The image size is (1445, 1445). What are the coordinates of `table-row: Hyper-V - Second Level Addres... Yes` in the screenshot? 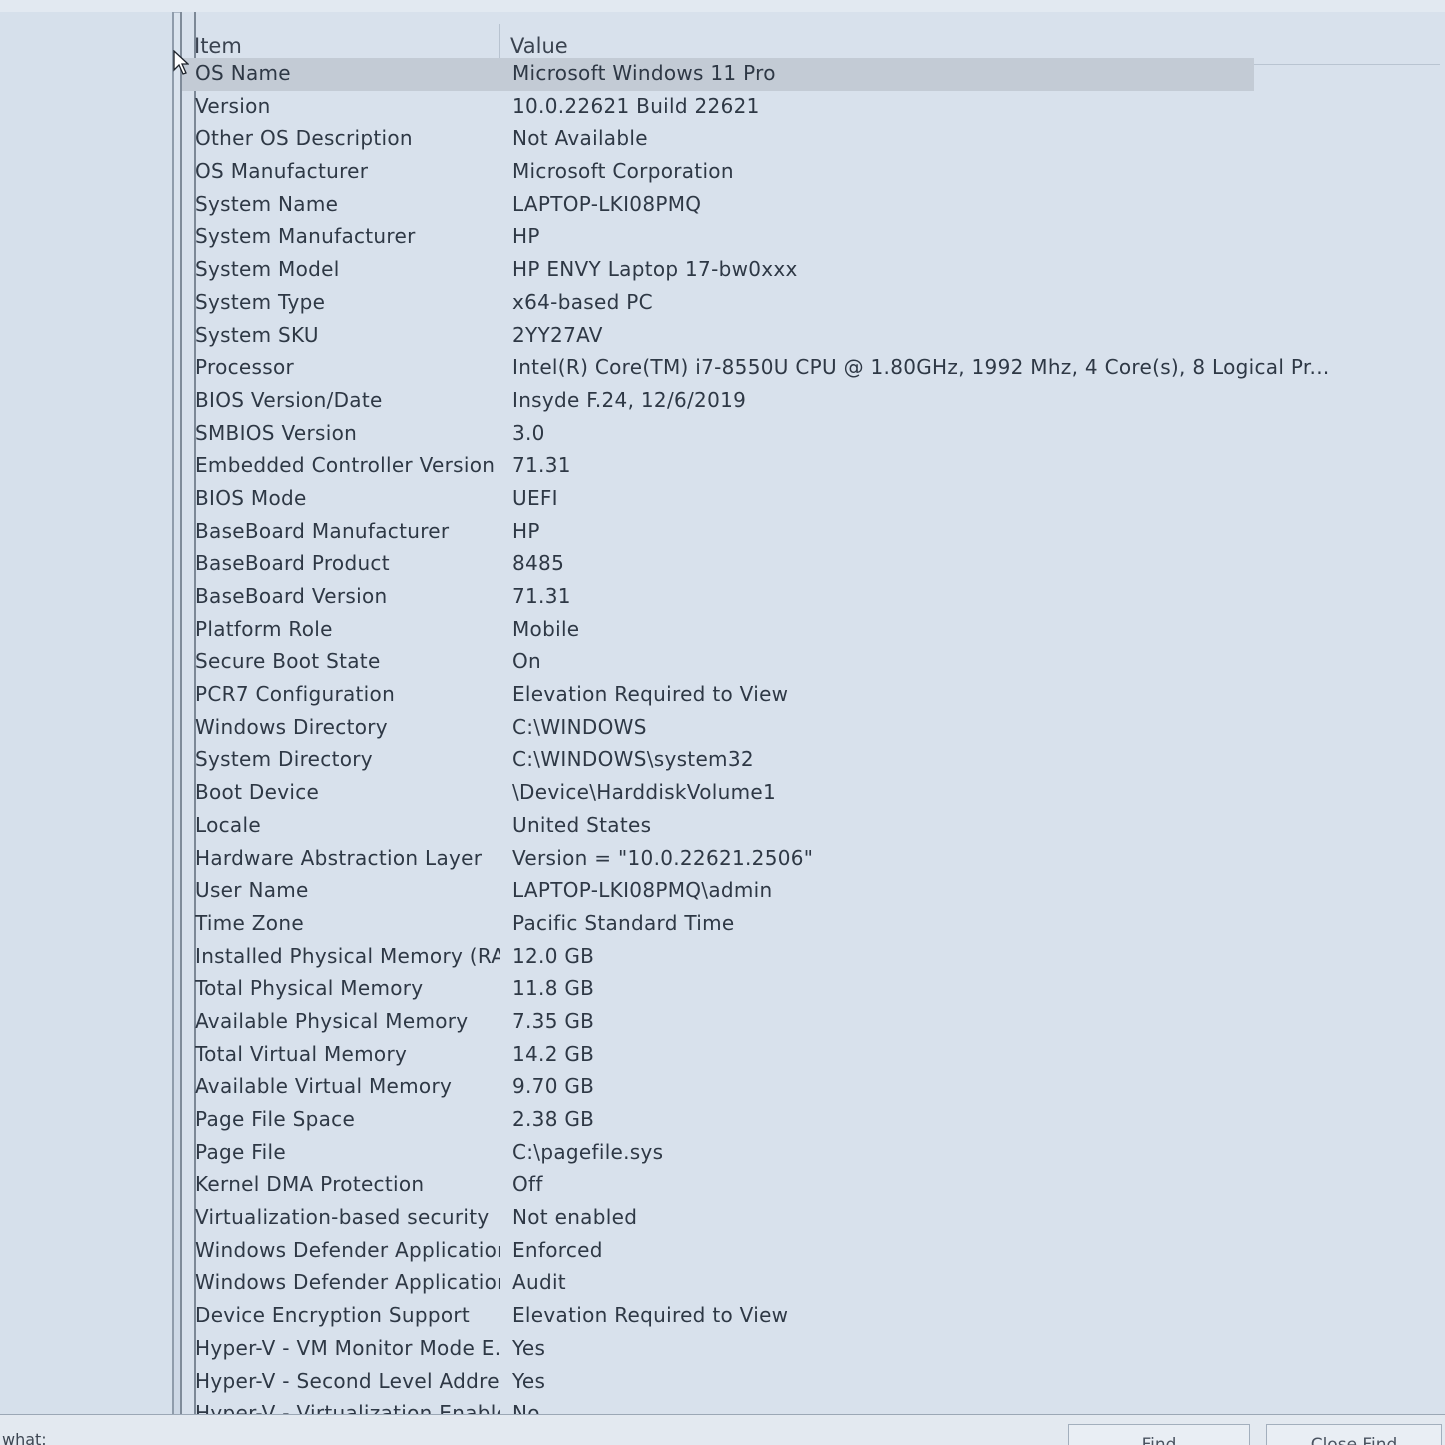 It's located at (812, 1382).